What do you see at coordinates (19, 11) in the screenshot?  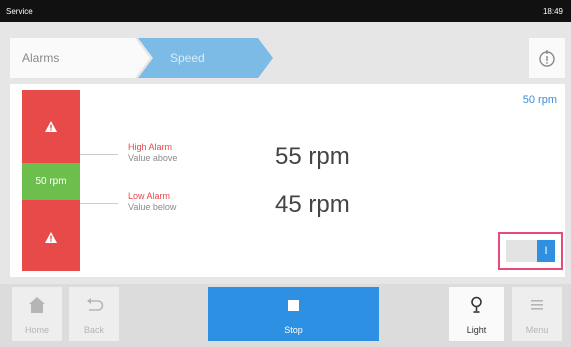 I see `status-title: Service` at bounding box center [19, 11].